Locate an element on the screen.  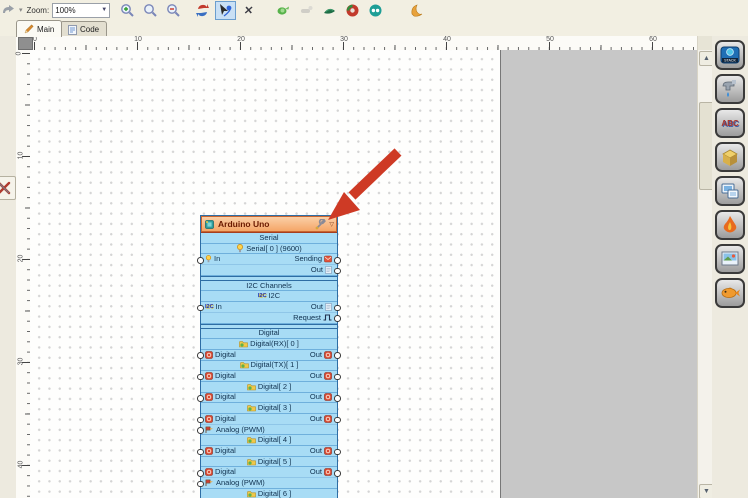
tab-main-label: Main is located at coordinates (46, 29).